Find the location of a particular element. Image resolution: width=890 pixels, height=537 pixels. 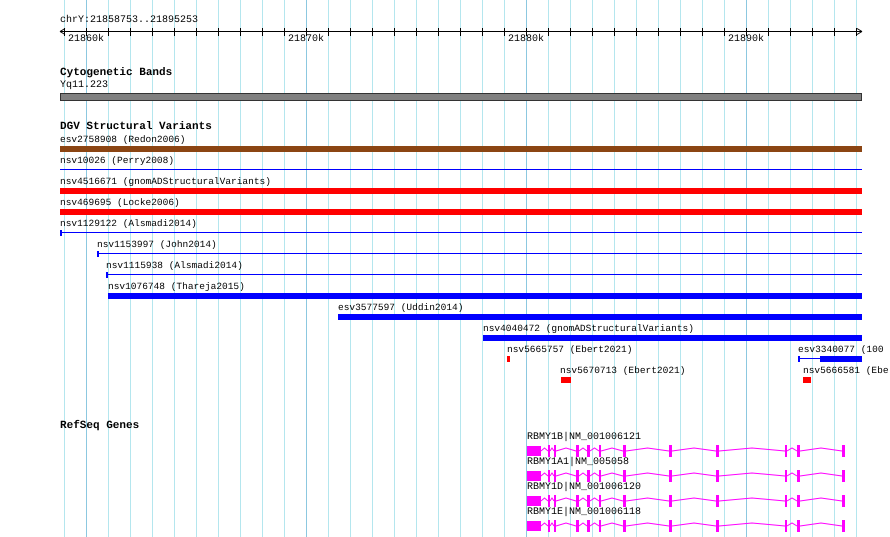

variant-label: nsv469695 (Locke2006) is located at coordinates (120, 203).